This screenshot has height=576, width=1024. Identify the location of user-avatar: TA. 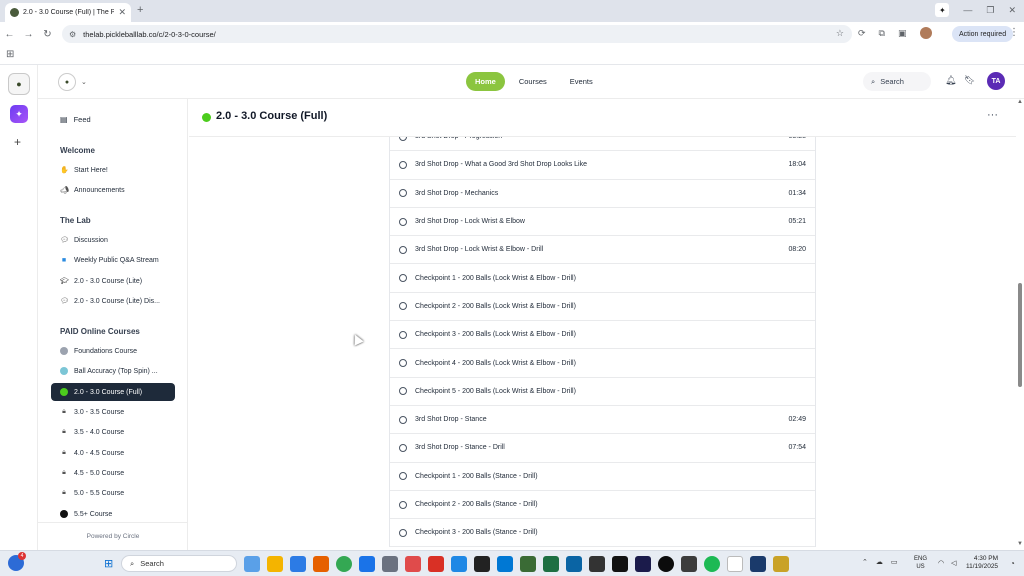
(996, 81).